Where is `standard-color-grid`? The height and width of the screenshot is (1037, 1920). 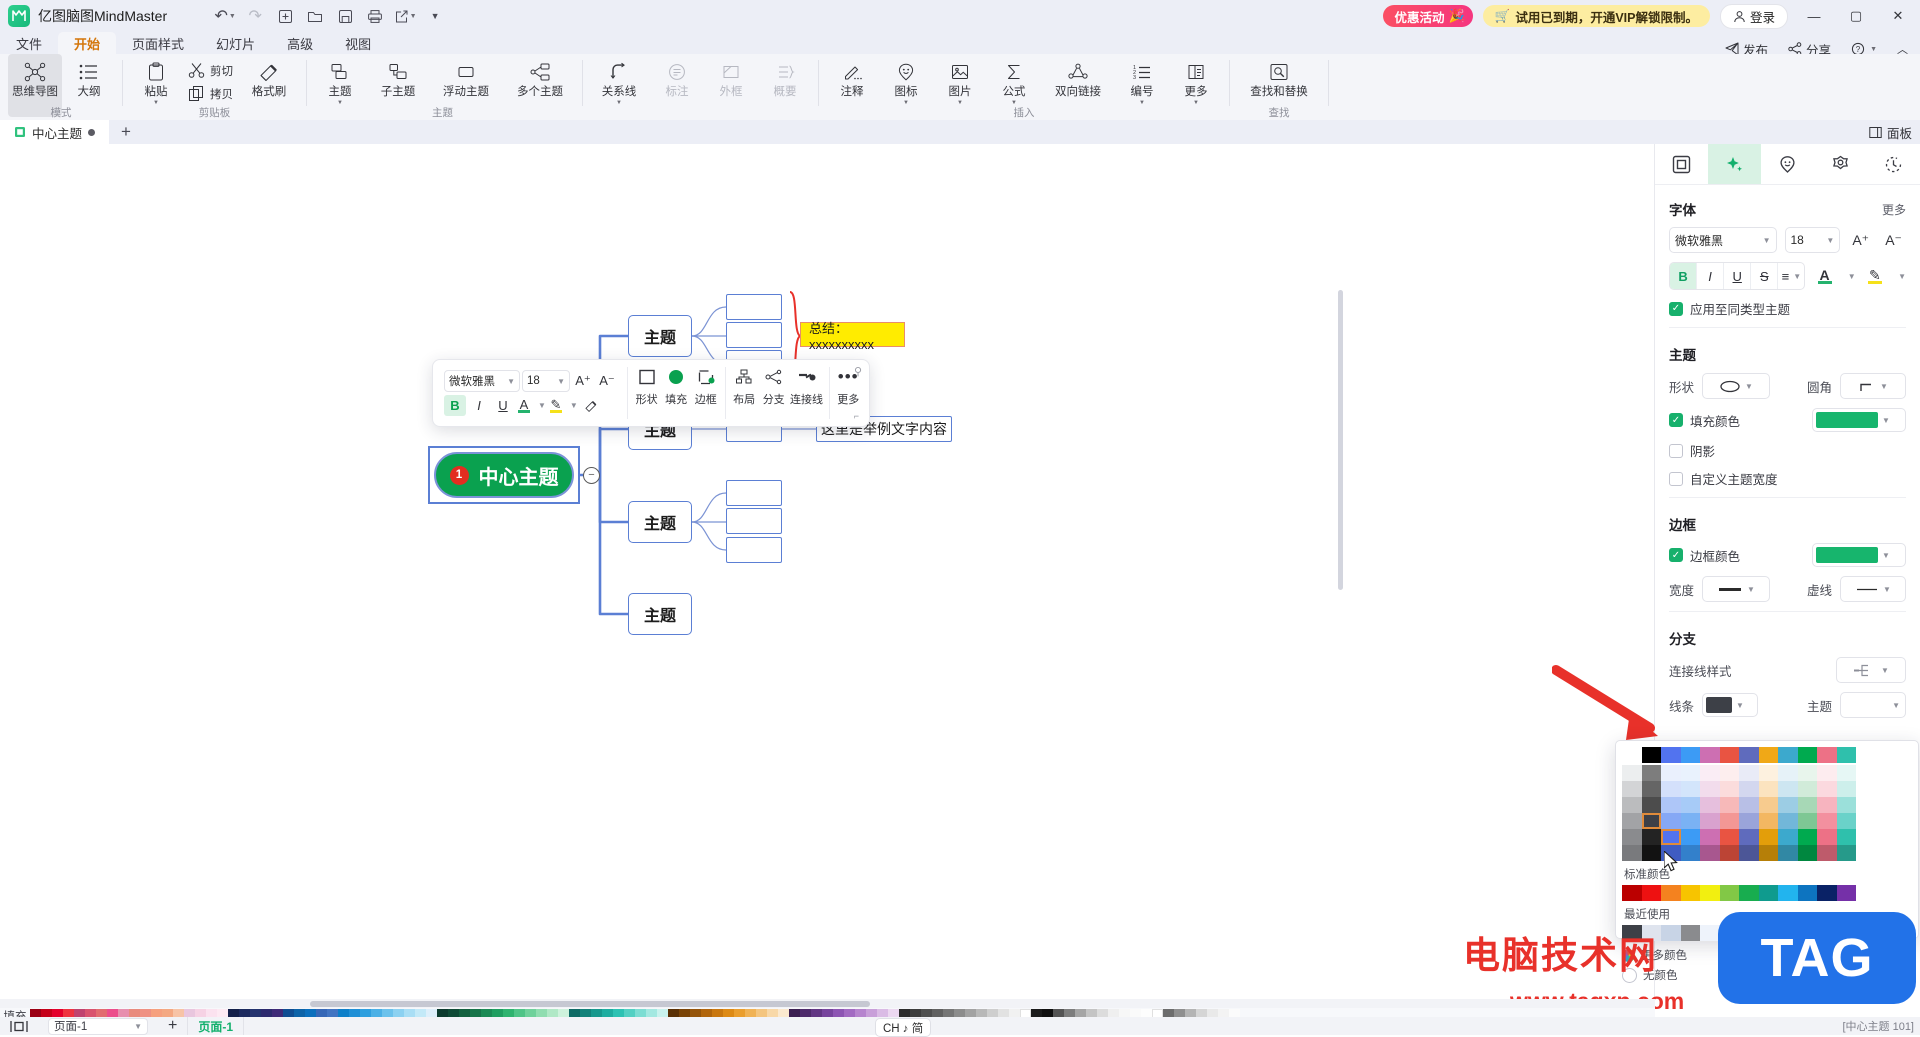 standard-color-grid is located at coordinates (1767, 893).